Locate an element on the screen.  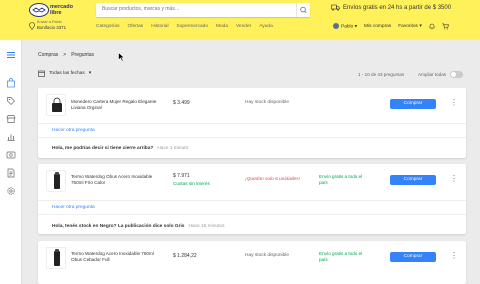
mouse-cursor-icon is located at coordinates (121, 57).